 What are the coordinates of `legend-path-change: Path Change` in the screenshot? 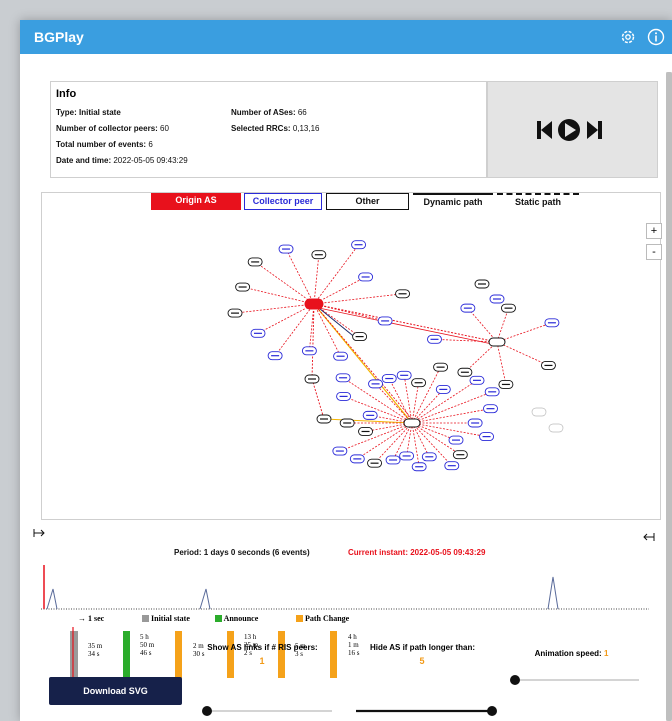 It's located at (322, 618).